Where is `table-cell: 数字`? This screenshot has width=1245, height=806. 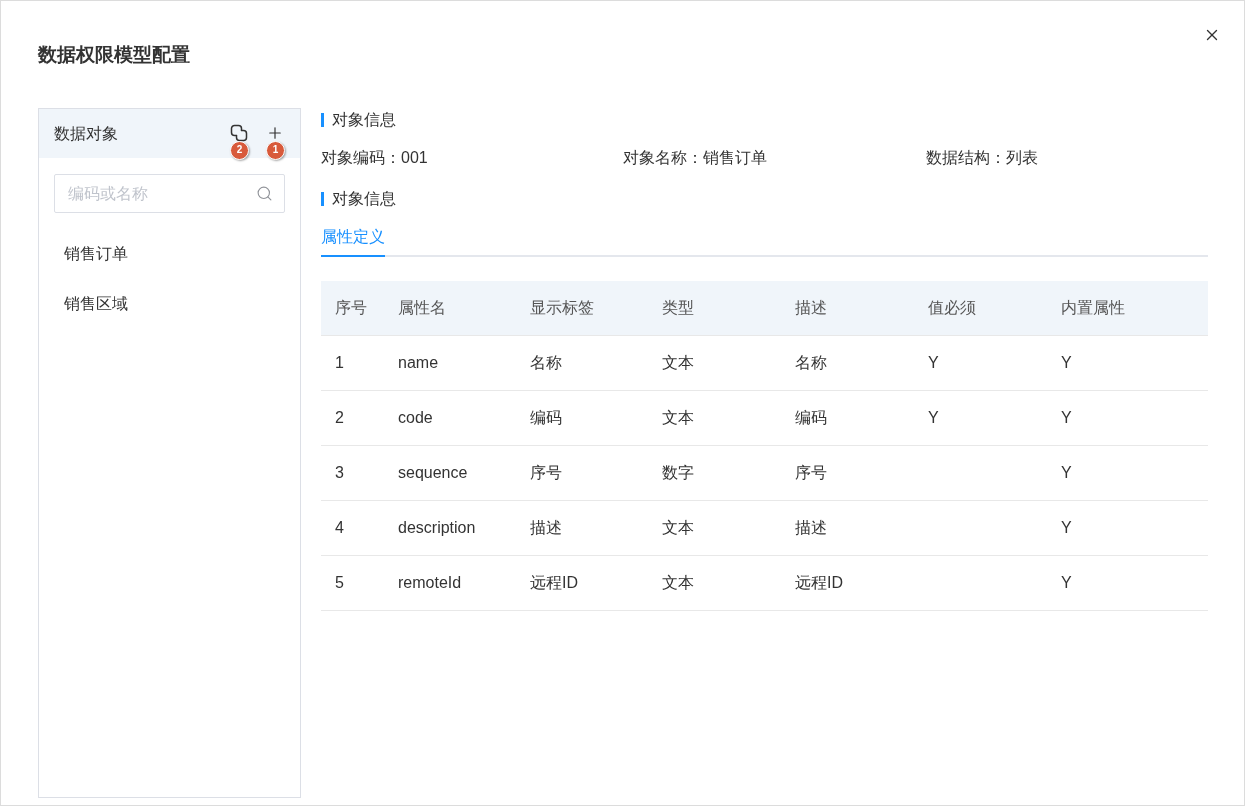
table-cell: 数字 is located at coordinates (678, 472).